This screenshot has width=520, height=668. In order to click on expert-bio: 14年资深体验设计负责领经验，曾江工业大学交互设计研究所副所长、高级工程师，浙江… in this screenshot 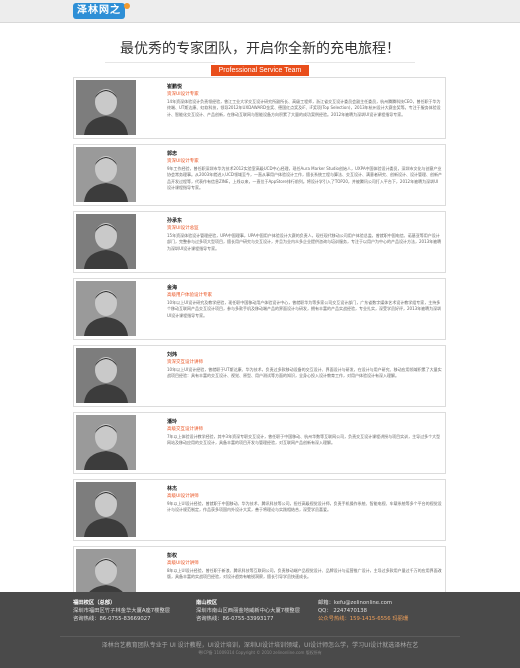, I will do `click(304, 108)`.